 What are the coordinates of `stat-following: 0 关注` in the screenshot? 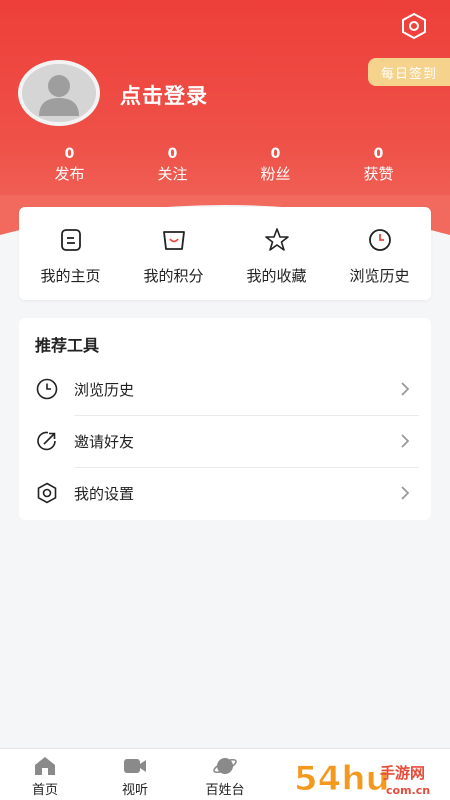 It's located at (172, 167).